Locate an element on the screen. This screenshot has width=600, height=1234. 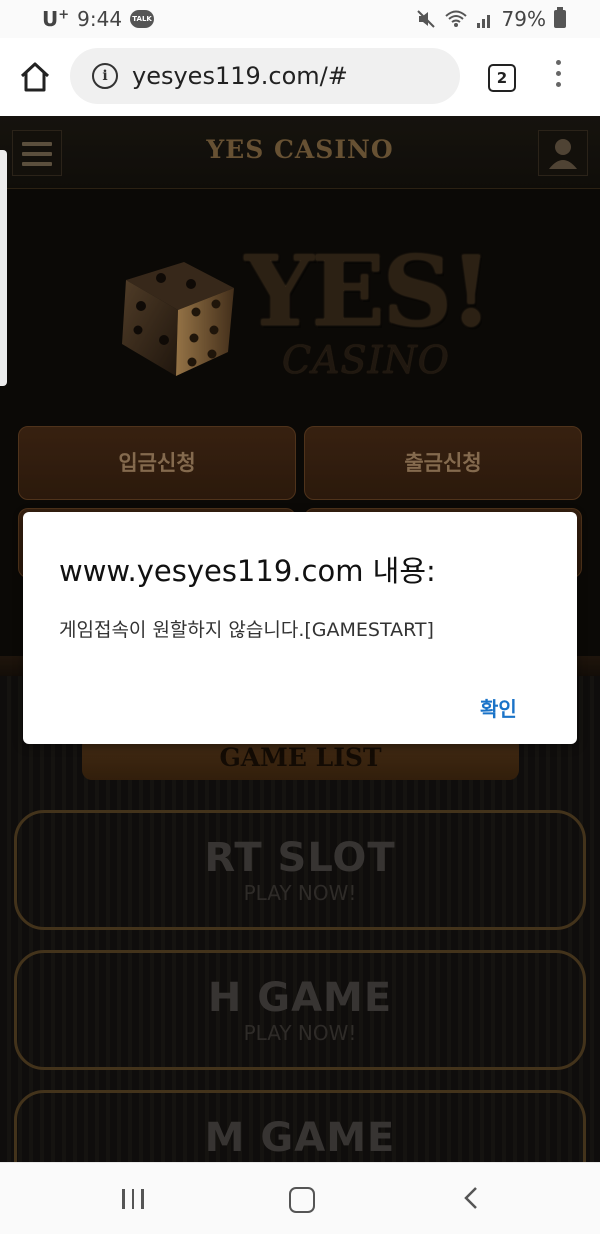
clock: 9:44 is located at coordinates (100, 19).